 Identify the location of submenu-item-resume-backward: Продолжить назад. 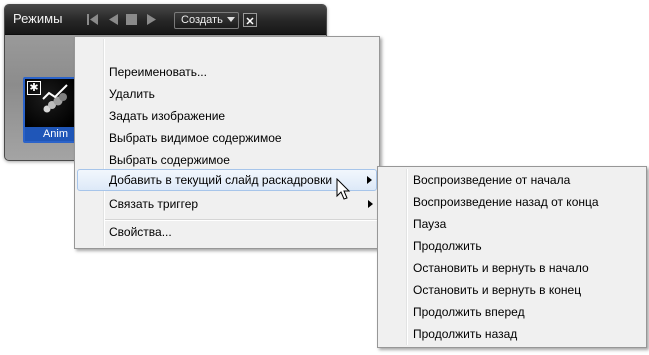
(512, 334).